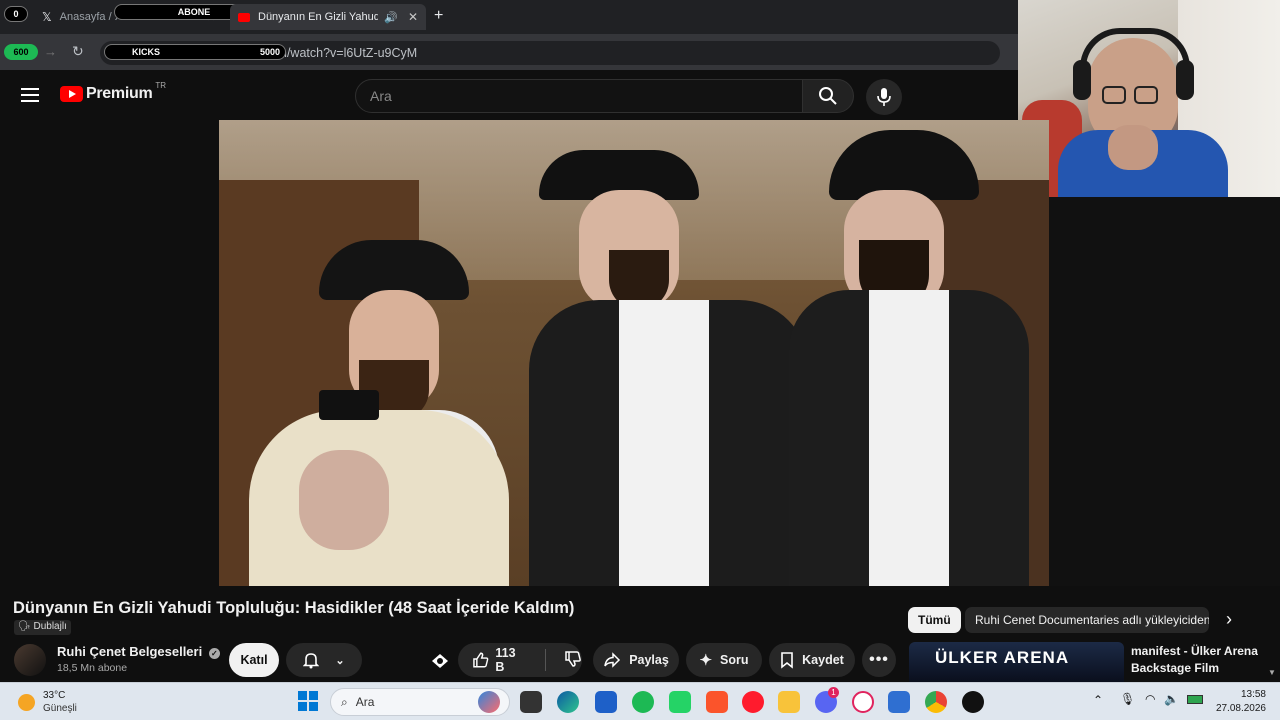 The height and width of the screenshot is (720, 1280). I want to click on like-dislike-group: 113 B, so click(520, 660).